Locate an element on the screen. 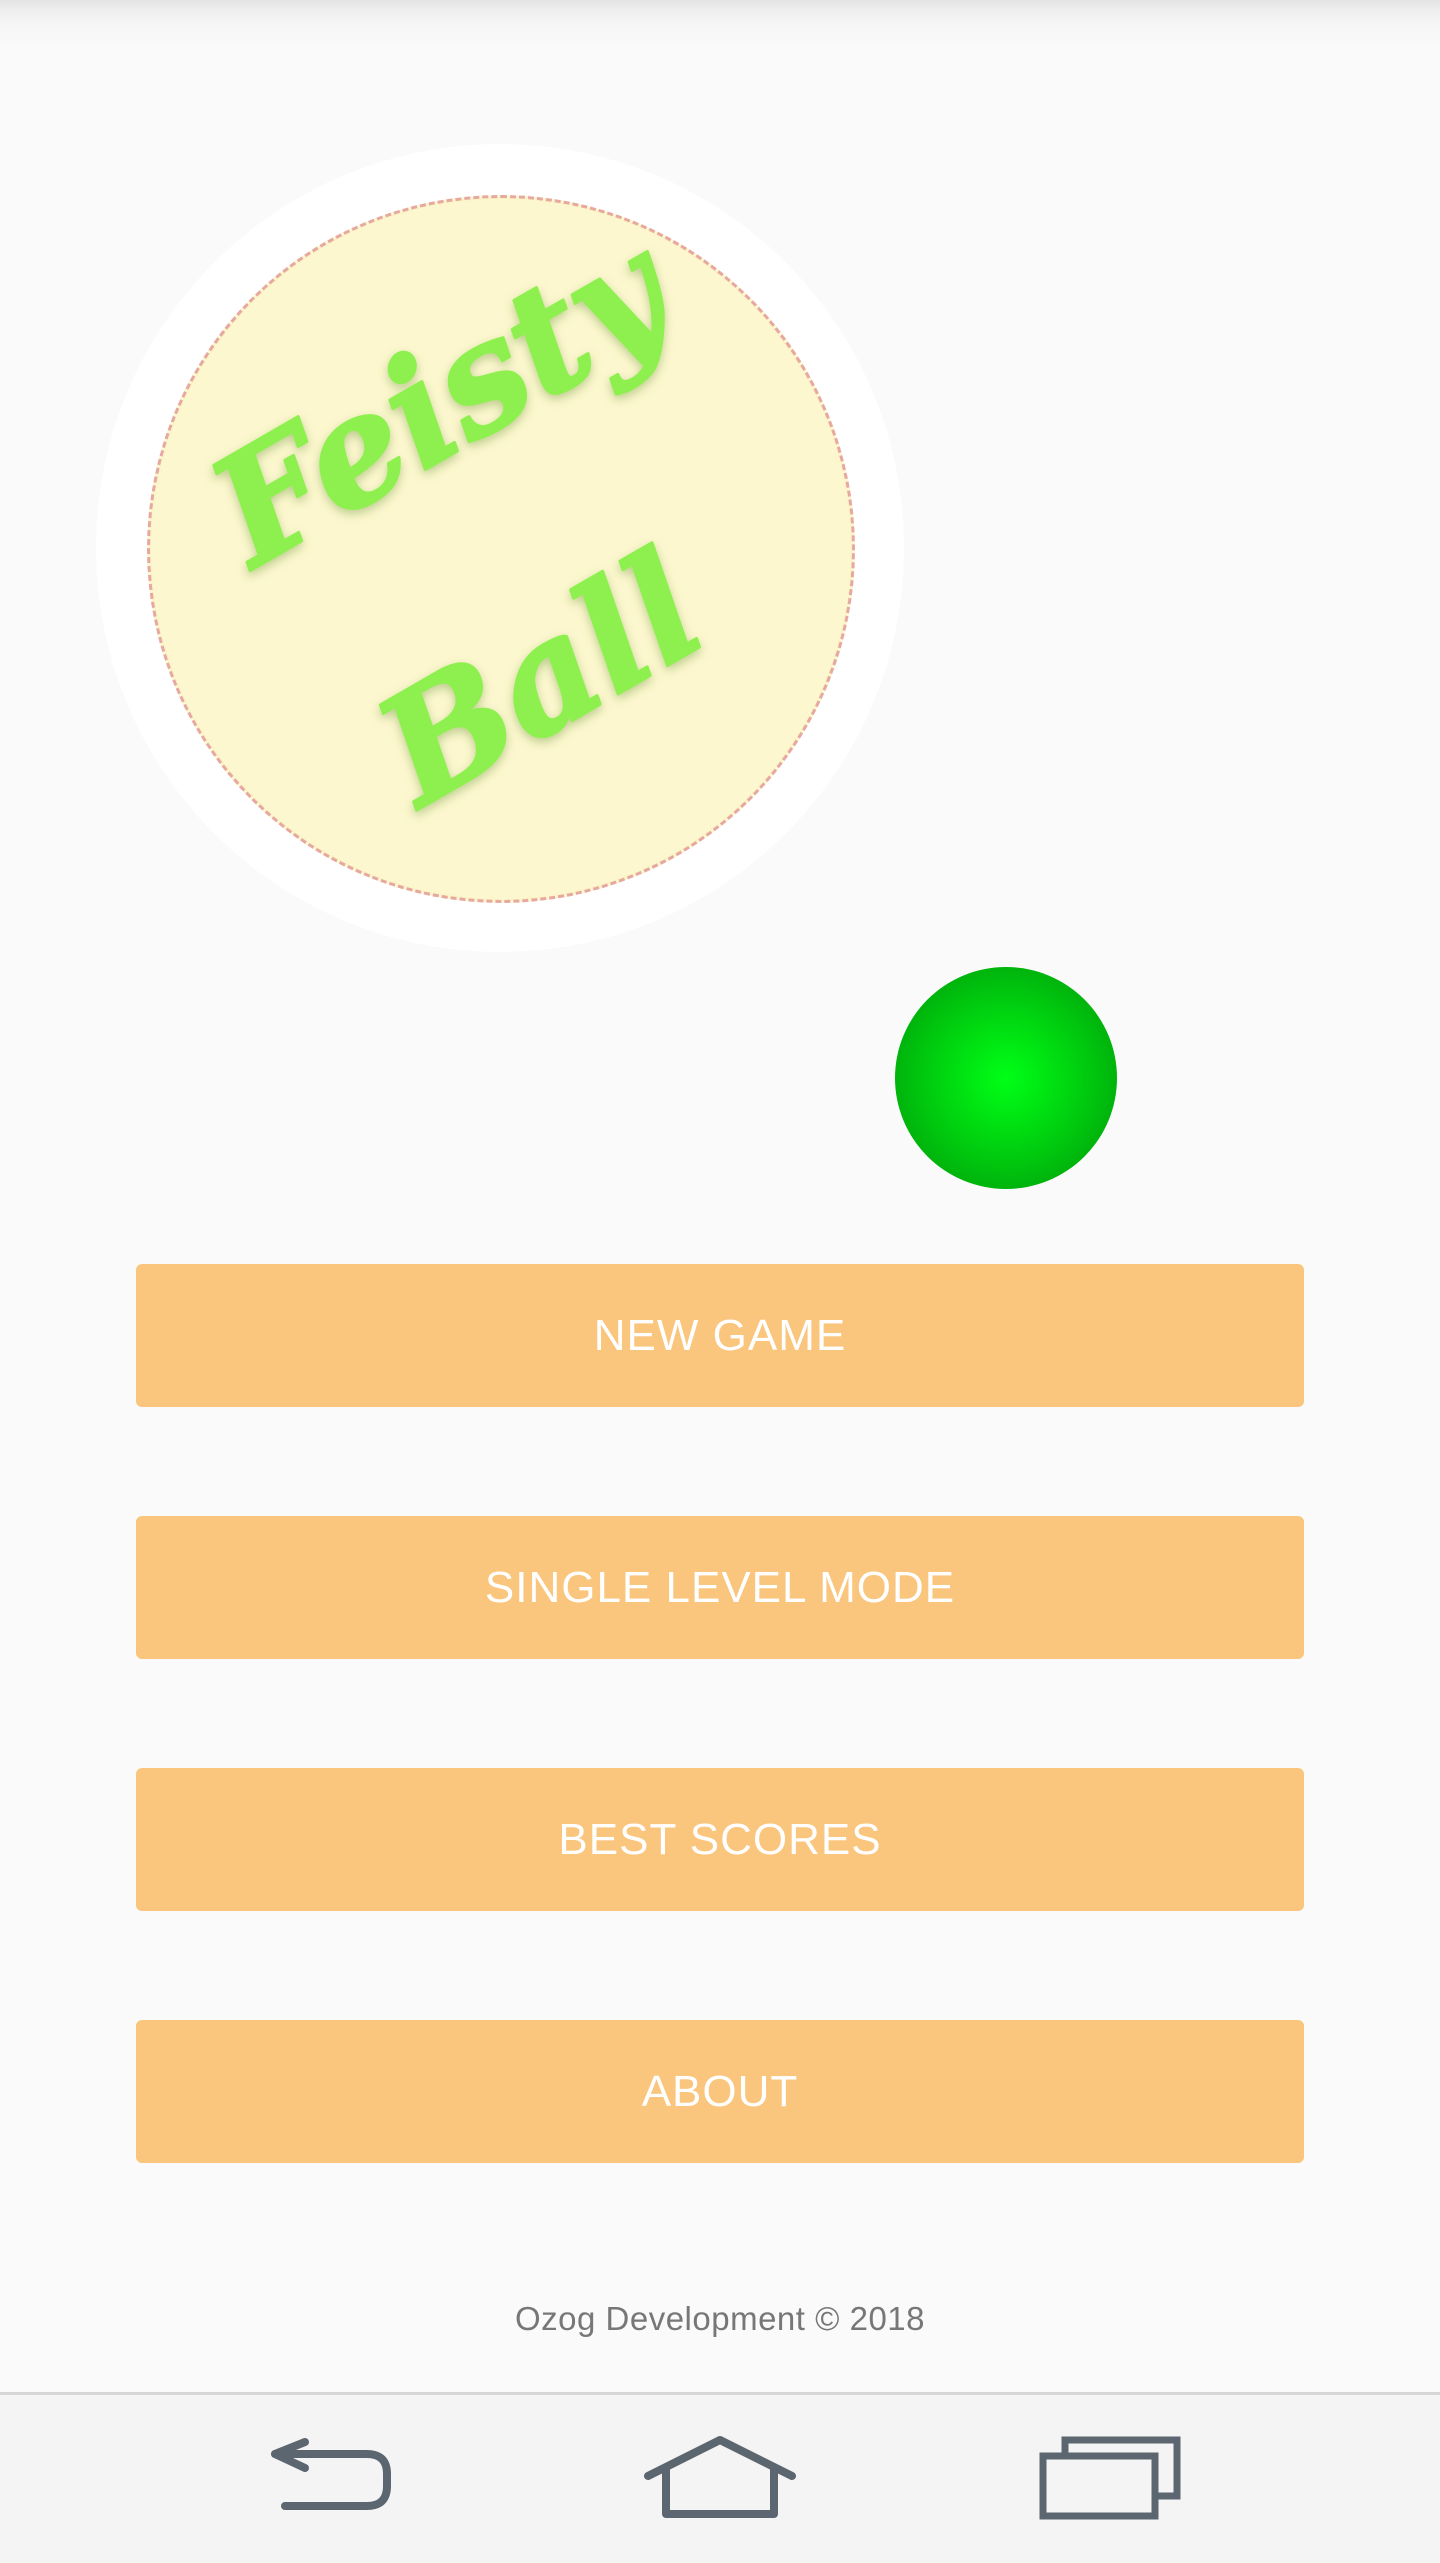  single-level-mode-button: SINGLE LEVEL MODE is located at coordinates (720, 1587).